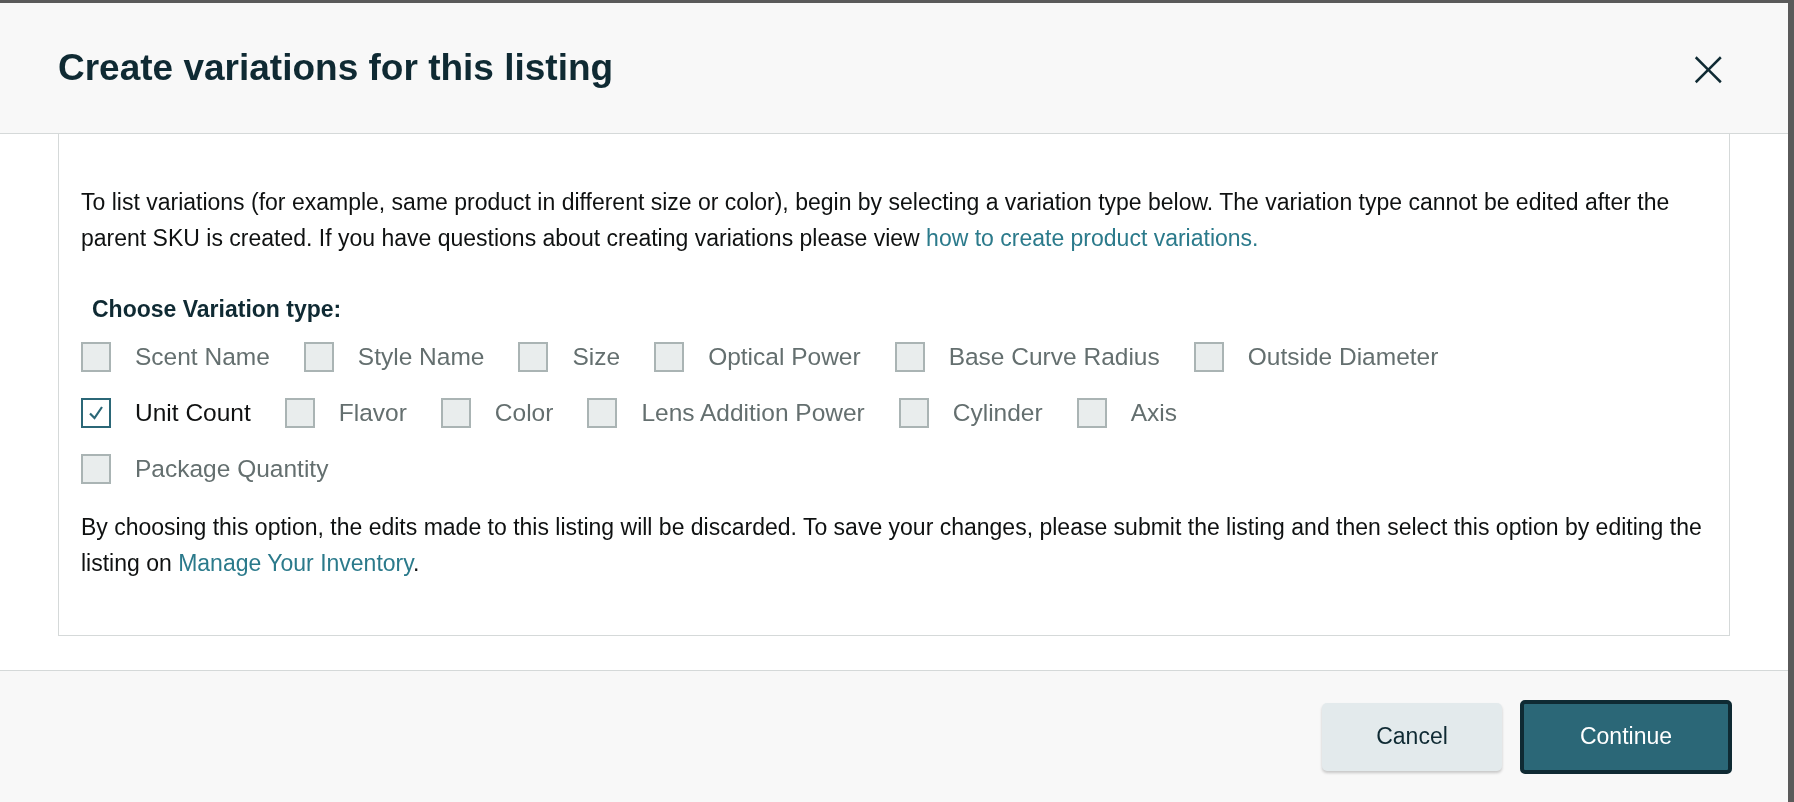 This screenshot has width=1794, height=802. What do you see at coordinates (596, 357) in the screenshot?
I see `checkbox-label: Size` at bounding box center [596, 357].